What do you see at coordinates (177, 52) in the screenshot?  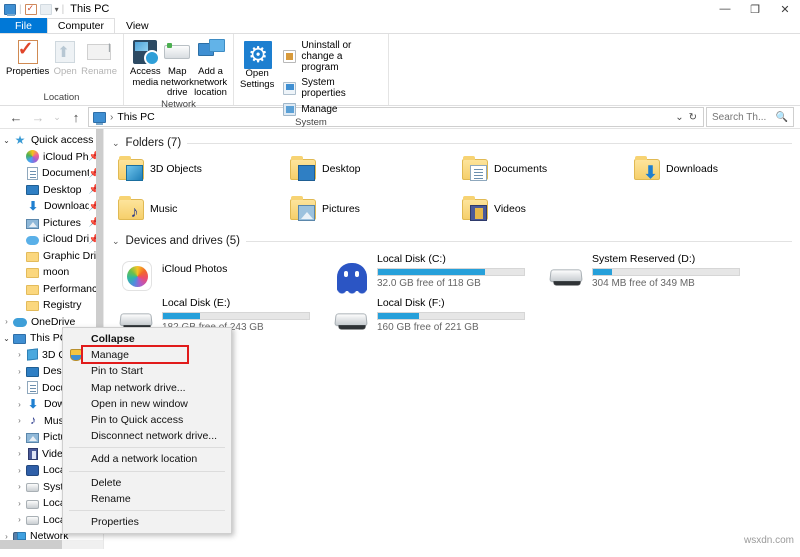 I see `map-network-drive-icon` at bounding box center [177, 52].